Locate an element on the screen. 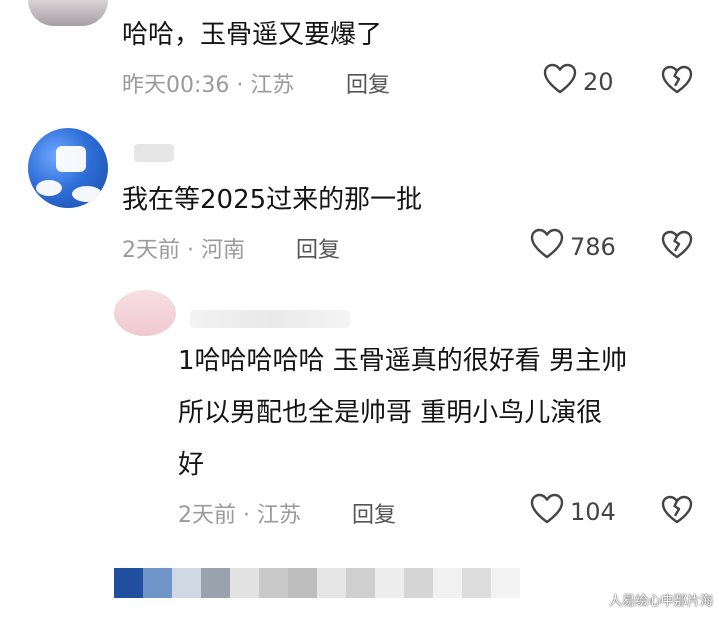  like-button: 786 is located at coordinates (573, 247).